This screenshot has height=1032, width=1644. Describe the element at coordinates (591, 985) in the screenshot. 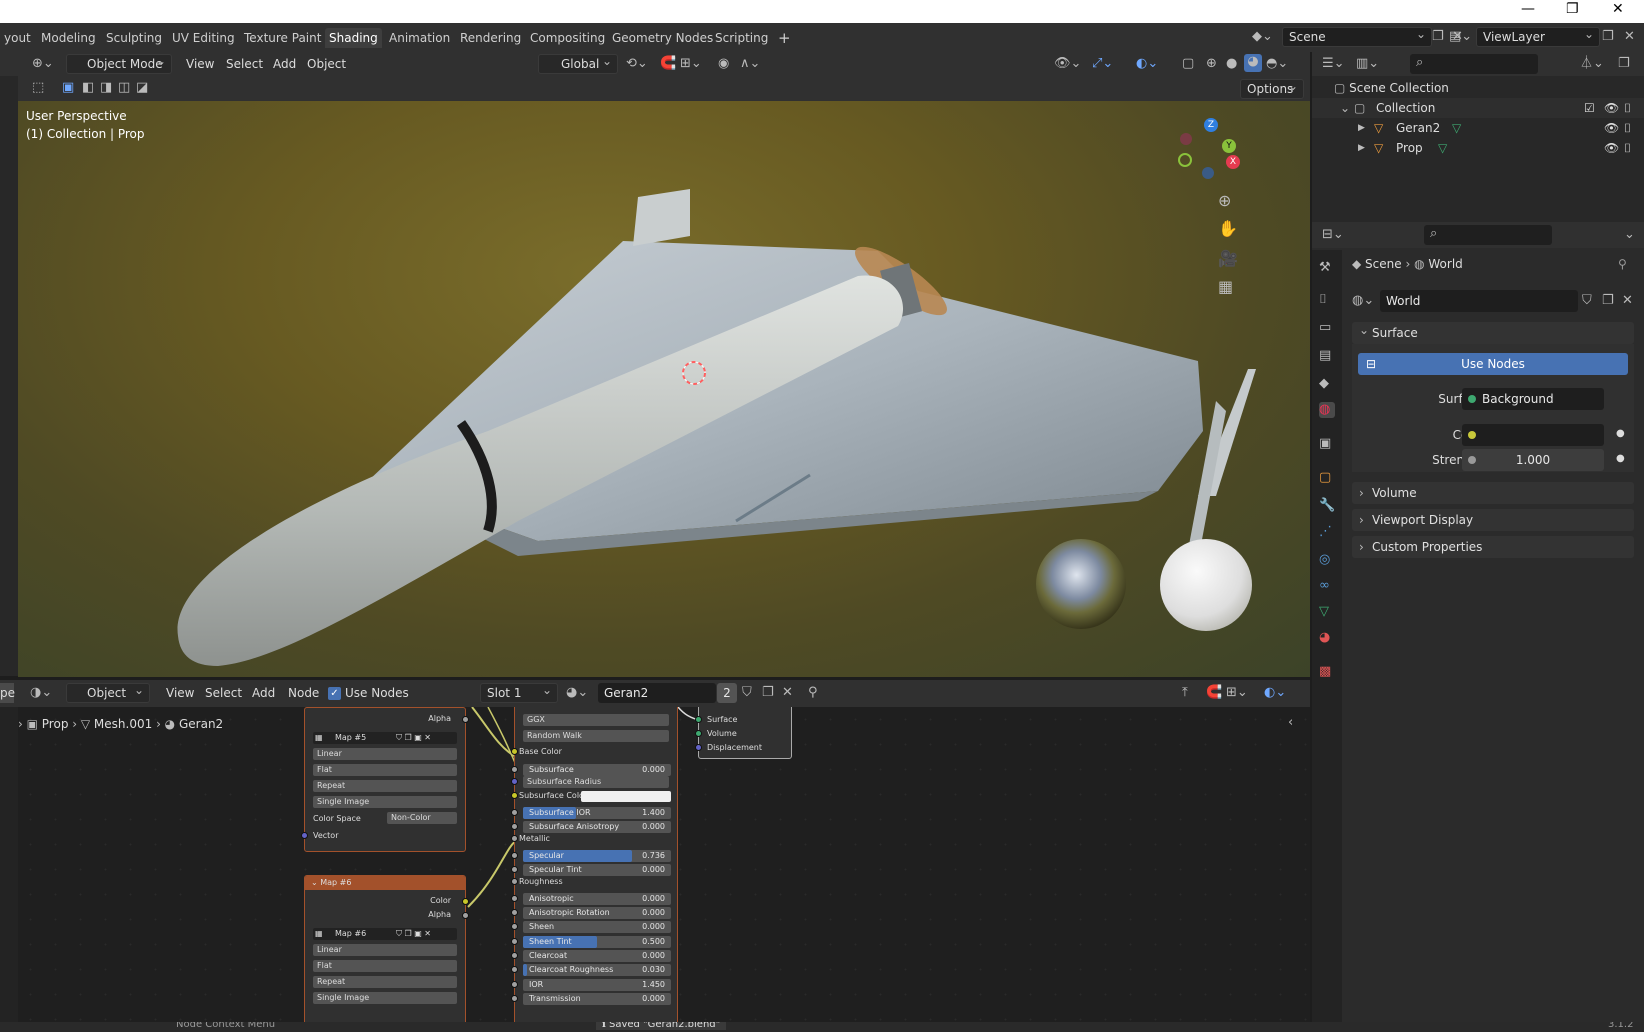

I see `bsdf-input-ior: IOR 1.450` at that location.